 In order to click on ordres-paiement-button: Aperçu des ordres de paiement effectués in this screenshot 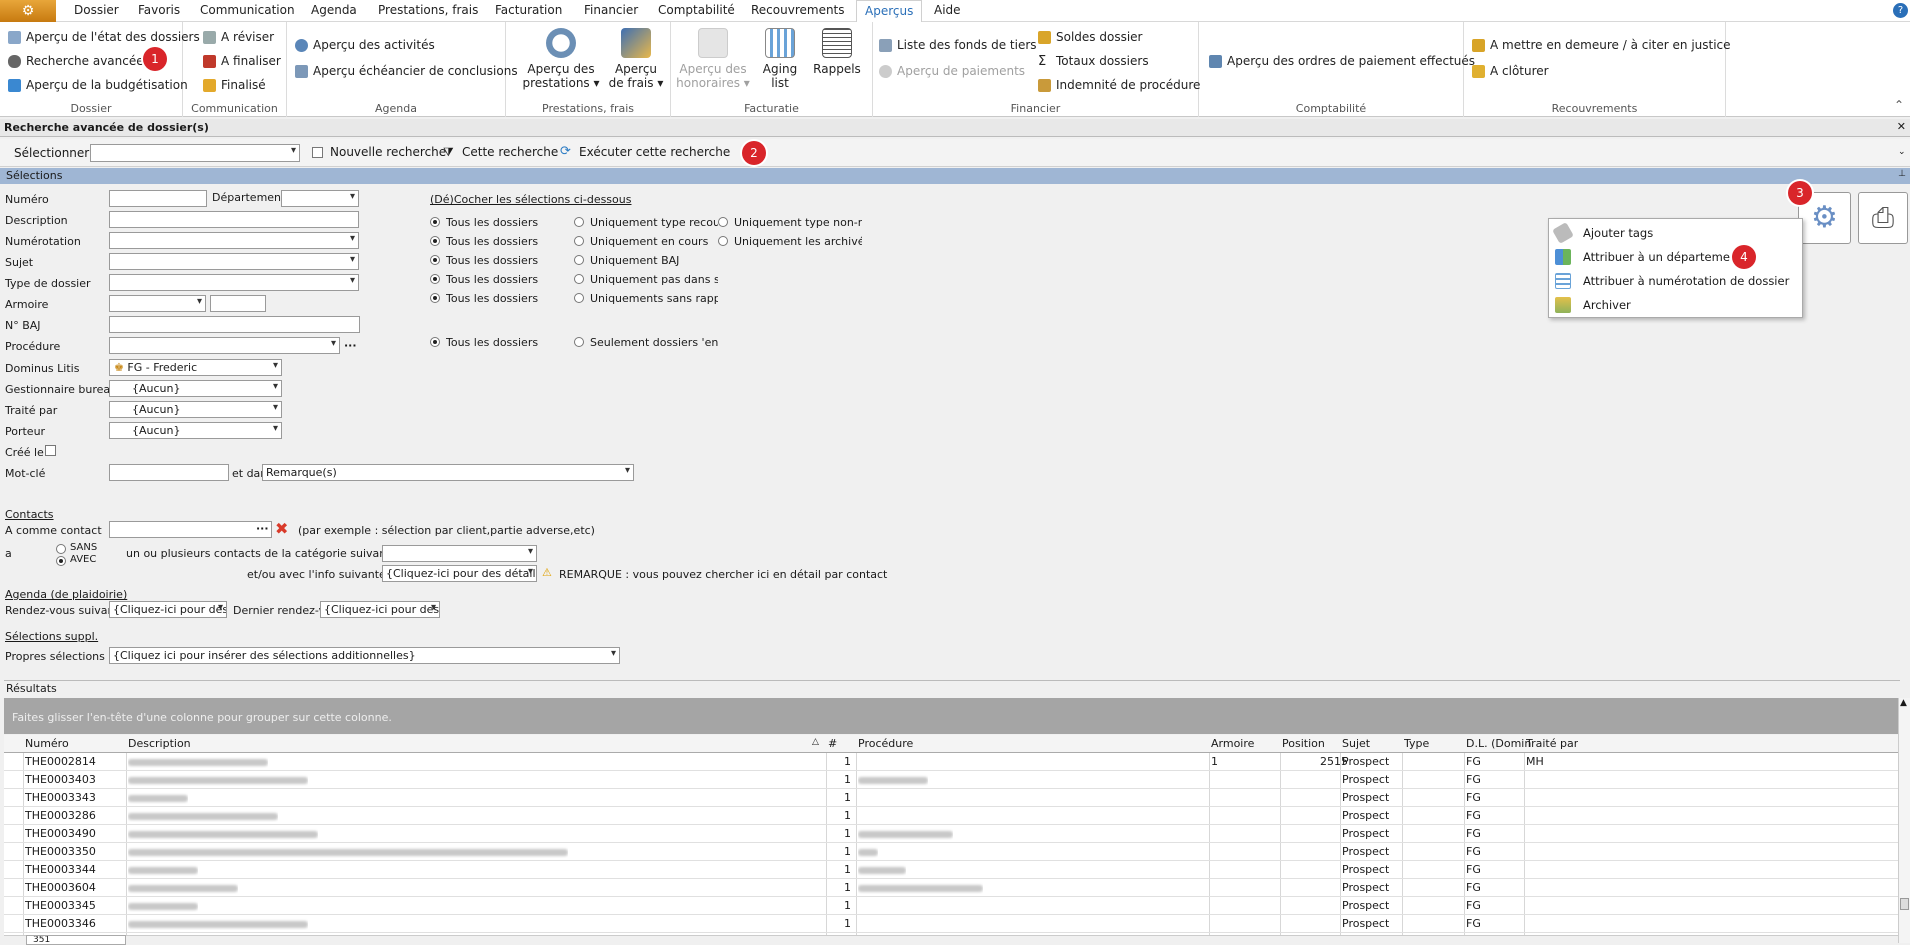, I will do `click(1342, 61)`.